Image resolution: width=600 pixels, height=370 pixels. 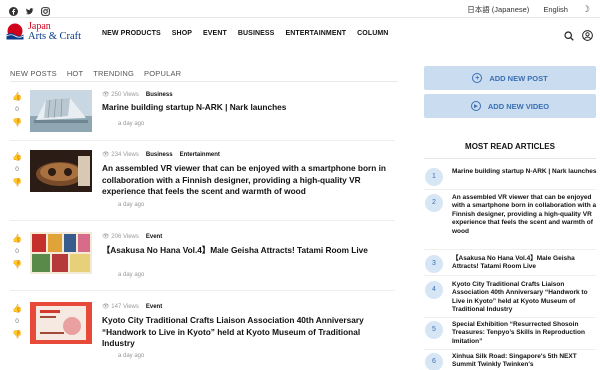 What do you see at coordinates (256, 33) in the screenshot?
I see `nav-business: BUSINESS` at bounding box center [256, 33].